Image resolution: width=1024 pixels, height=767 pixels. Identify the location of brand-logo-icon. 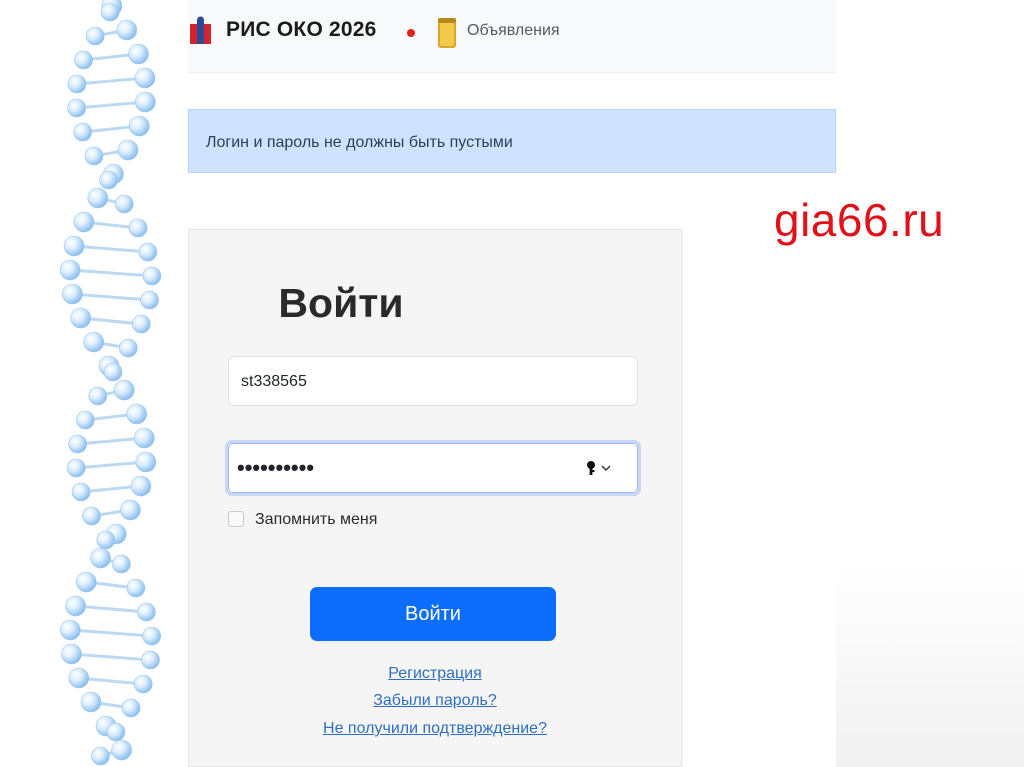
(201, 32).